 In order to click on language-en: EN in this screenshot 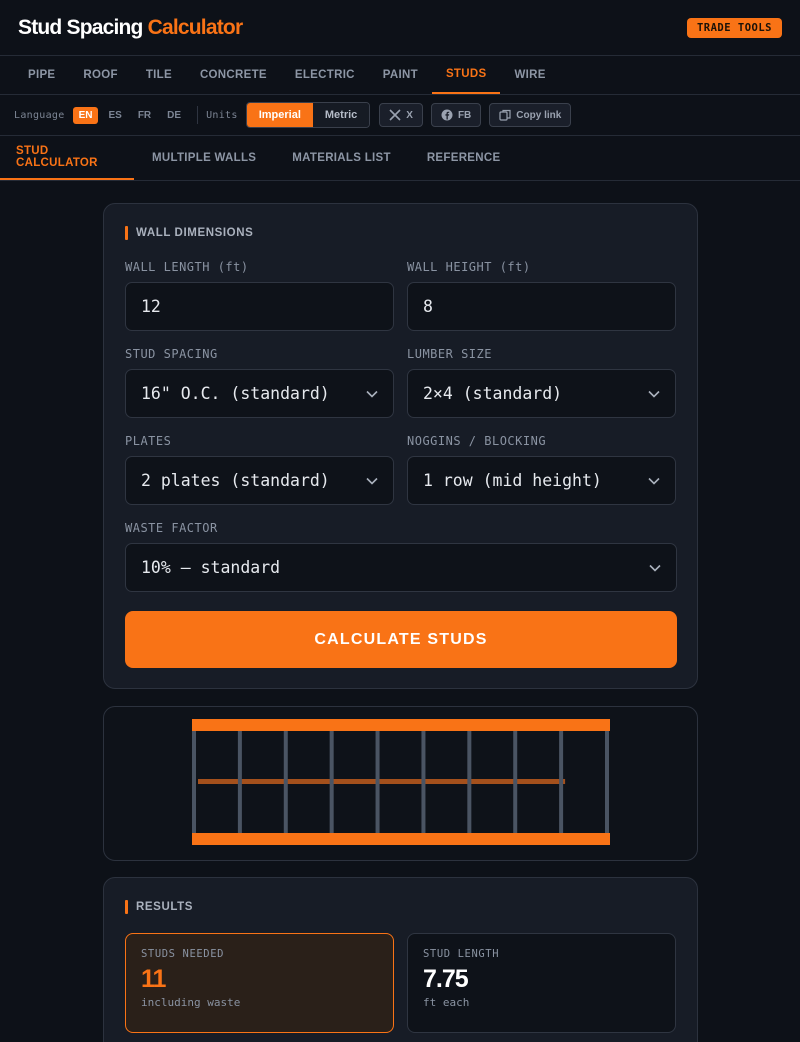, I will do `click(85, 115)`.